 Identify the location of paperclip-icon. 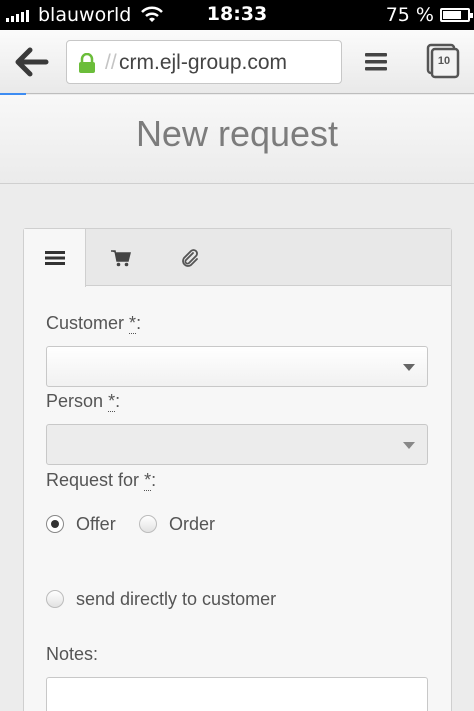
(190, 257).